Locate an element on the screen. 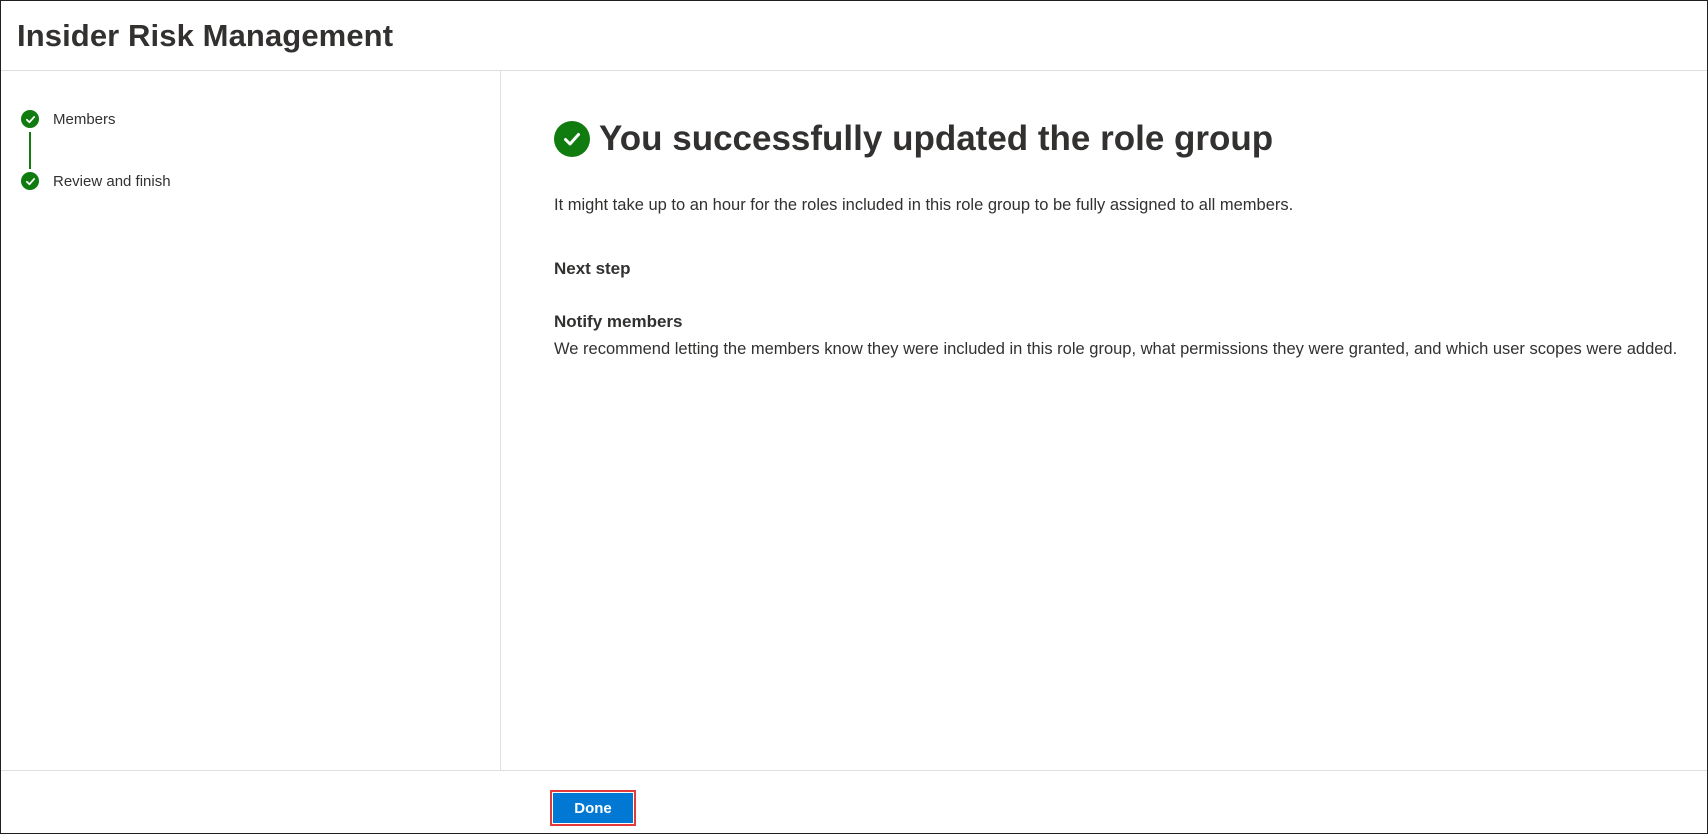 This screenshot has height=834, width=1708. success-title: You successfully updated the role group is located at coordinates (936, 138).